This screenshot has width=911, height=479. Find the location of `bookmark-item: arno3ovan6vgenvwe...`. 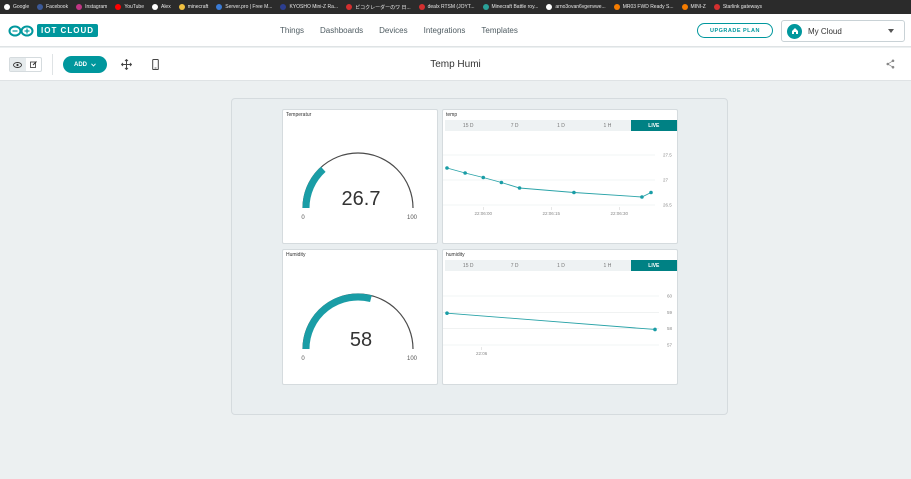

bookmark-item: arno3ovan6vgenvwe... is located at coordinates (575, 7).